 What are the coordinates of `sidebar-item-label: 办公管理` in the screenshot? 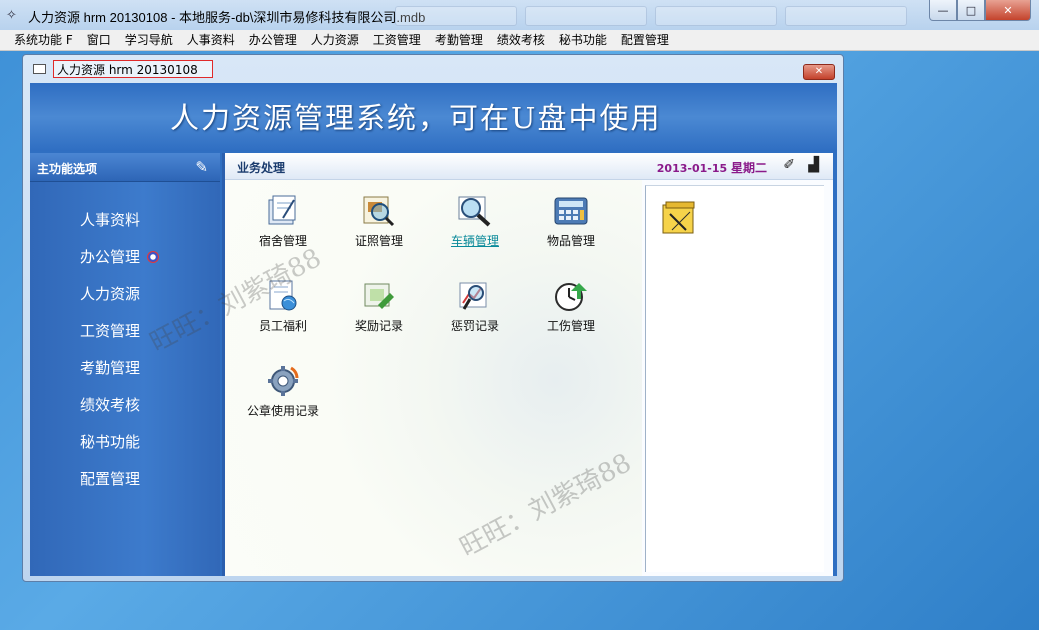 It's located at (110, 257).